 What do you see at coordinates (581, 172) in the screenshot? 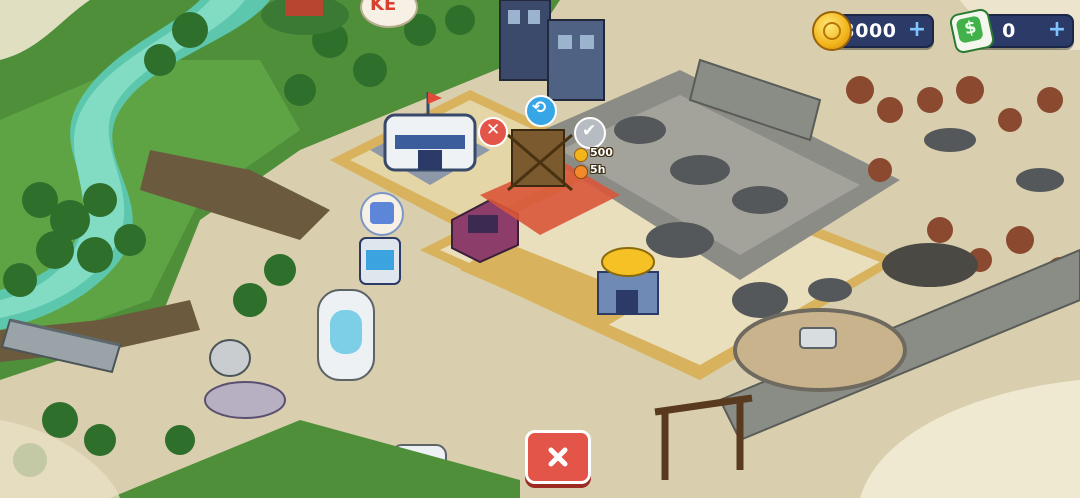
I see `clock-icon` at bounding box center [581, 172].